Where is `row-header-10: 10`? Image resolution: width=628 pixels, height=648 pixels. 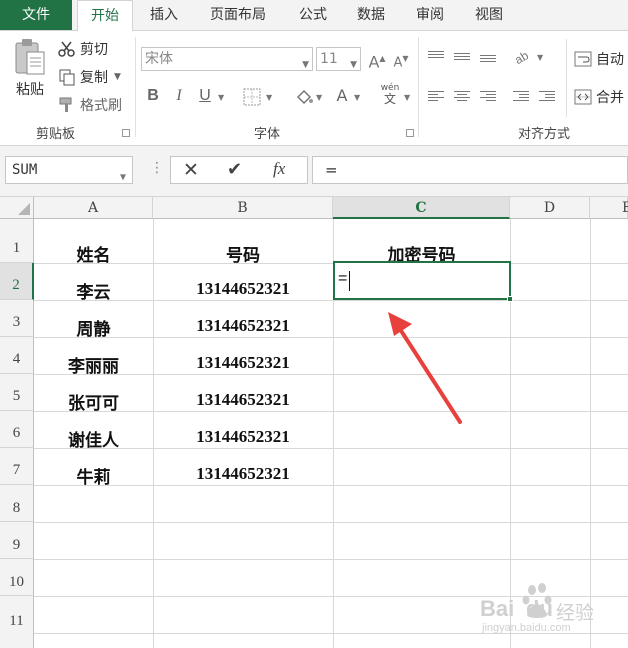
row-header-10: 10 is located at coordinates (17, 577).